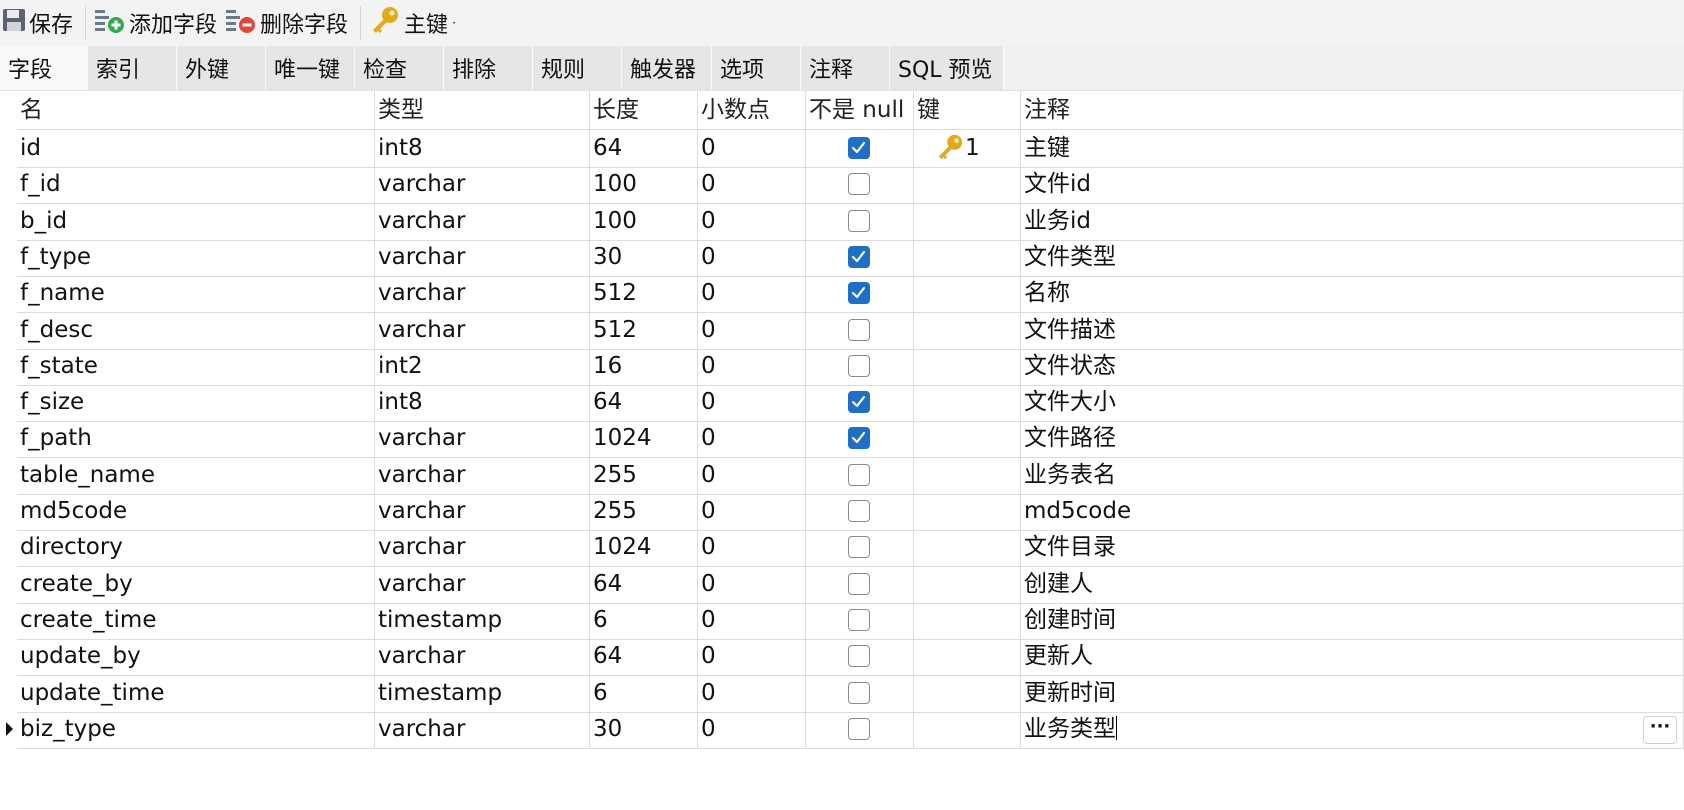 Image resolution: width=1684 pixels, height=810 pixels. Describe the element at coordinates (196, 657) in the screenshot. I see `cell-name: update_by` at that location.